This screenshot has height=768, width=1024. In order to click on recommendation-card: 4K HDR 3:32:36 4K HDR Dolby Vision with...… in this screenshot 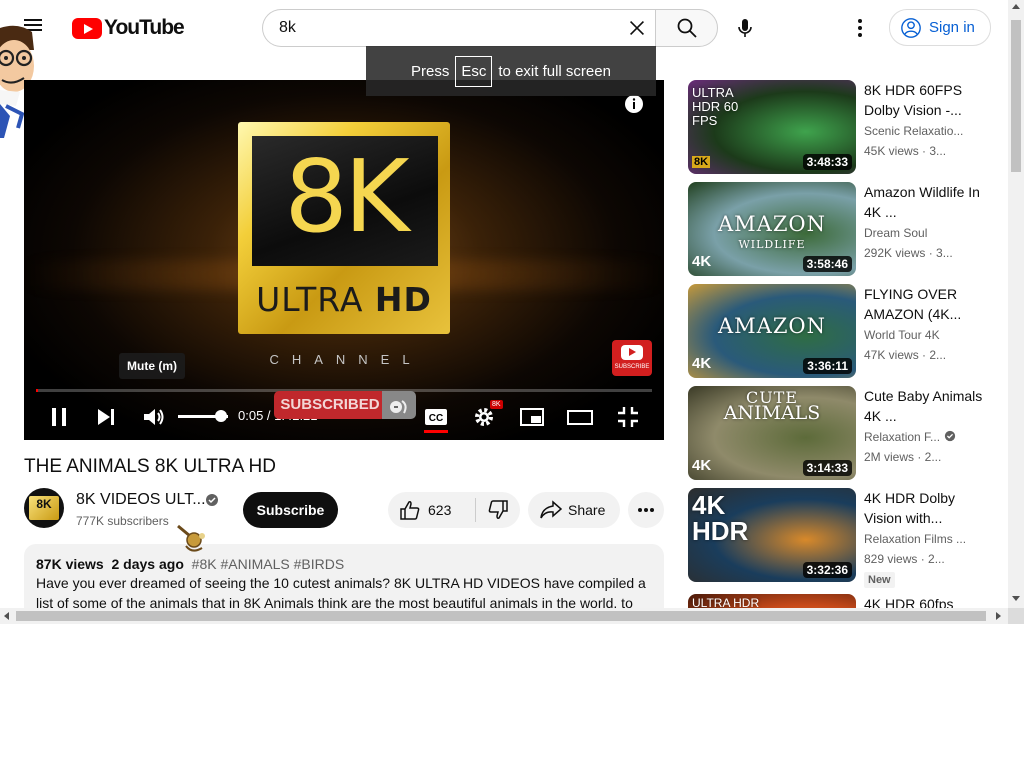, I will do `click(838, 538)`.